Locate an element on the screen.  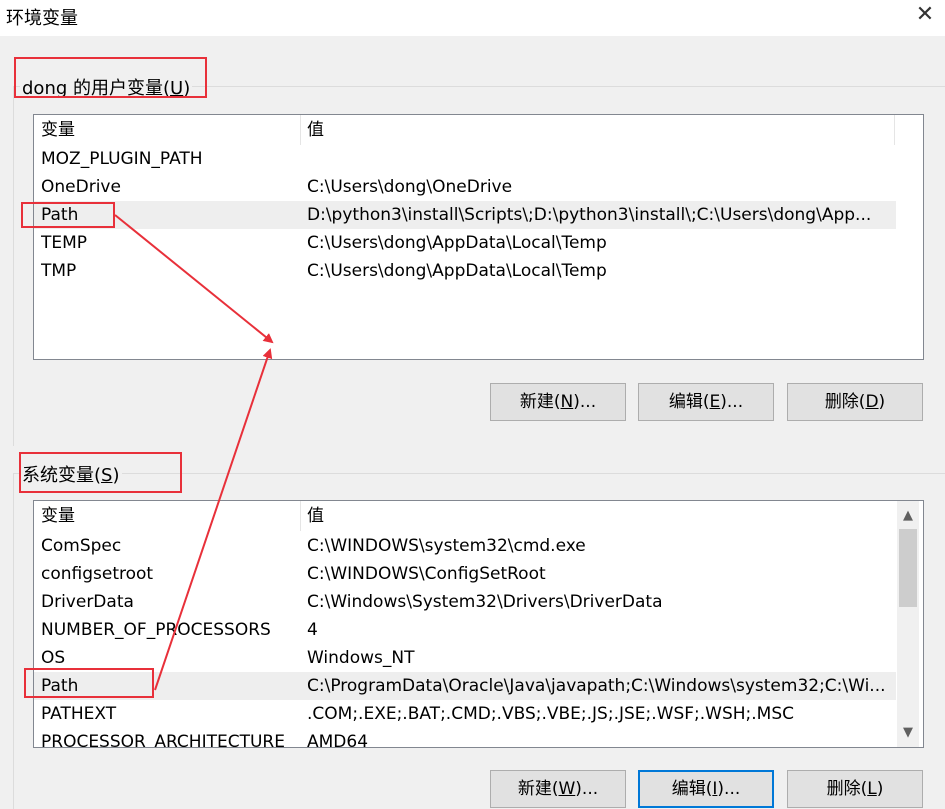
window-title: 环境变量 is located at coordinates (42, 18).